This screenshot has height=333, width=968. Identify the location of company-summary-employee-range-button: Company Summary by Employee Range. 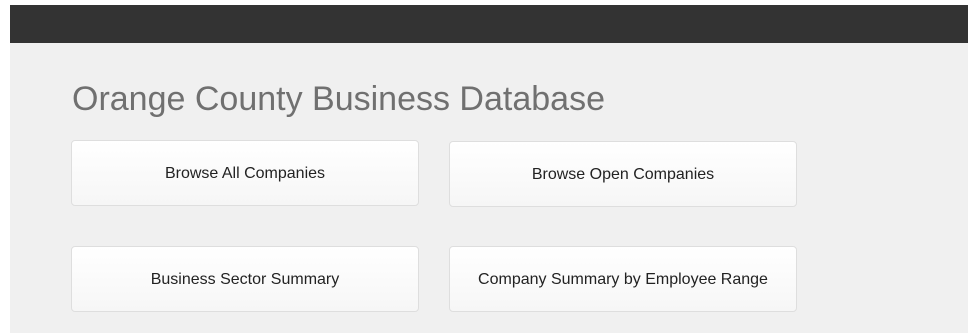
(623, 279).